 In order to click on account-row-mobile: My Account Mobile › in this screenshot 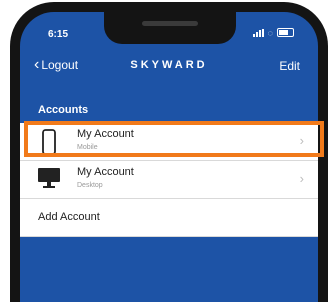, I will do `click(169, 142)`.